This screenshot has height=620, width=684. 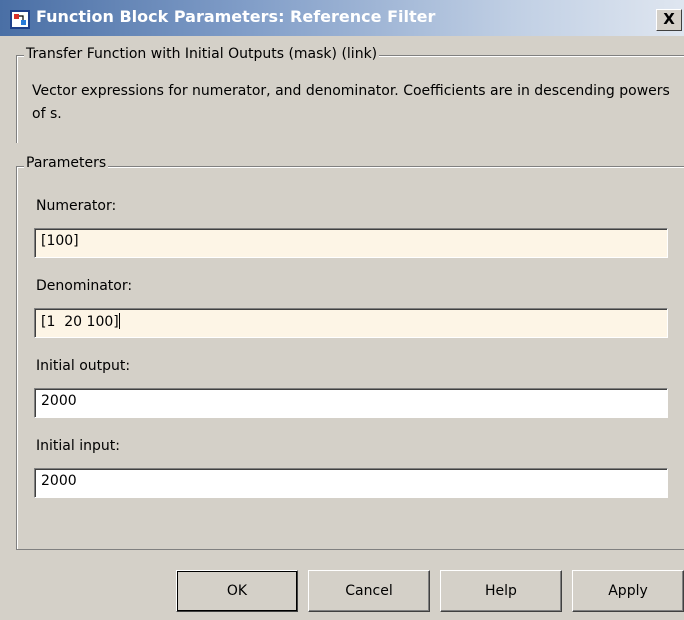 I want to click on parameters-group-title: Parameters, so click(x=66, y=163).